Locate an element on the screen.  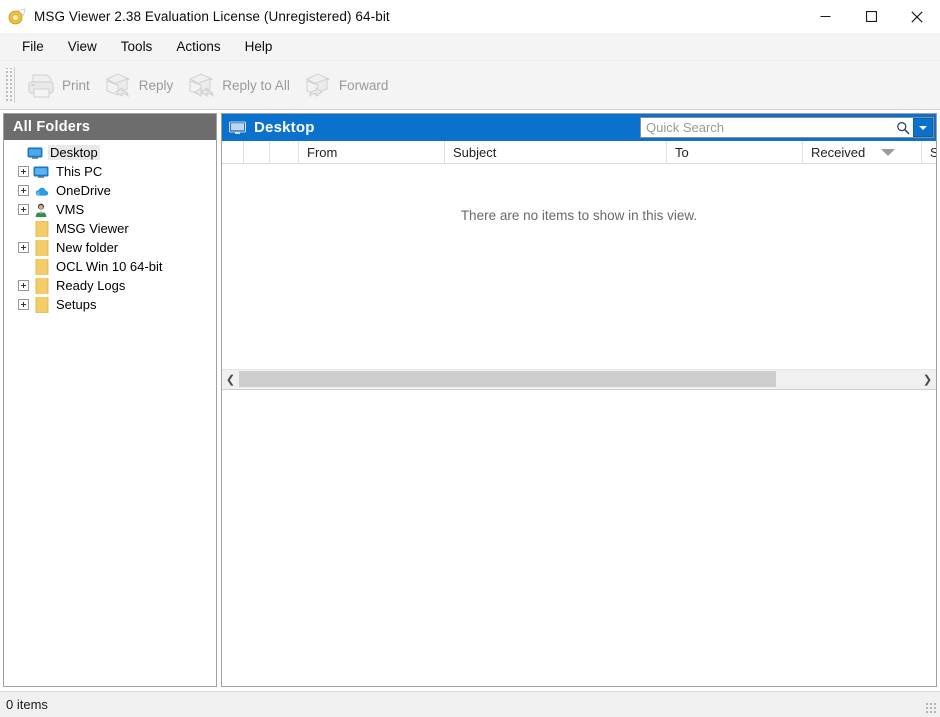
menu-item-actions: Actions is located at coordinates (198, 46).